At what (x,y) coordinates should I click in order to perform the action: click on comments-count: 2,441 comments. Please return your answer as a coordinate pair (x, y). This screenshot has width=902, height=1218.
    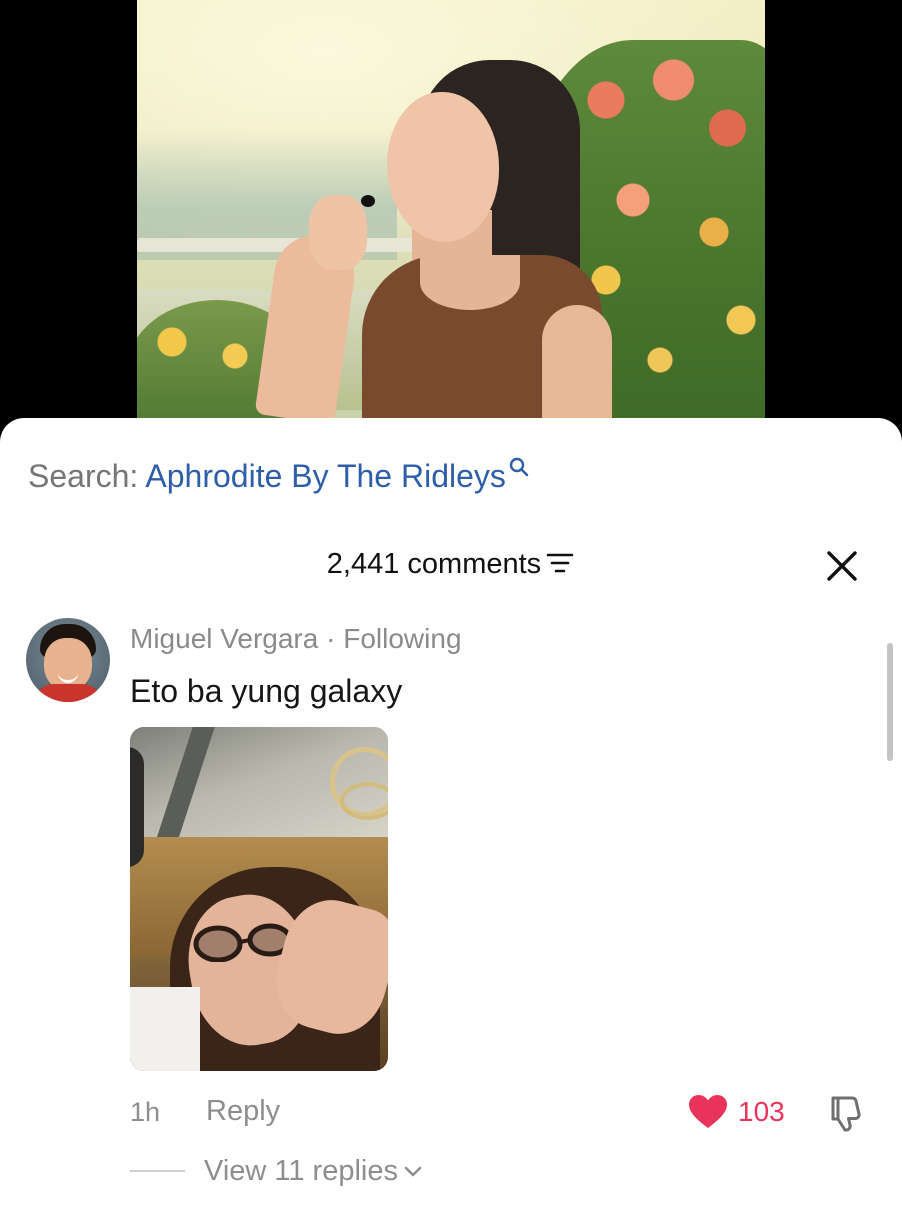
    Looking at the image, I should click on (434, 564).